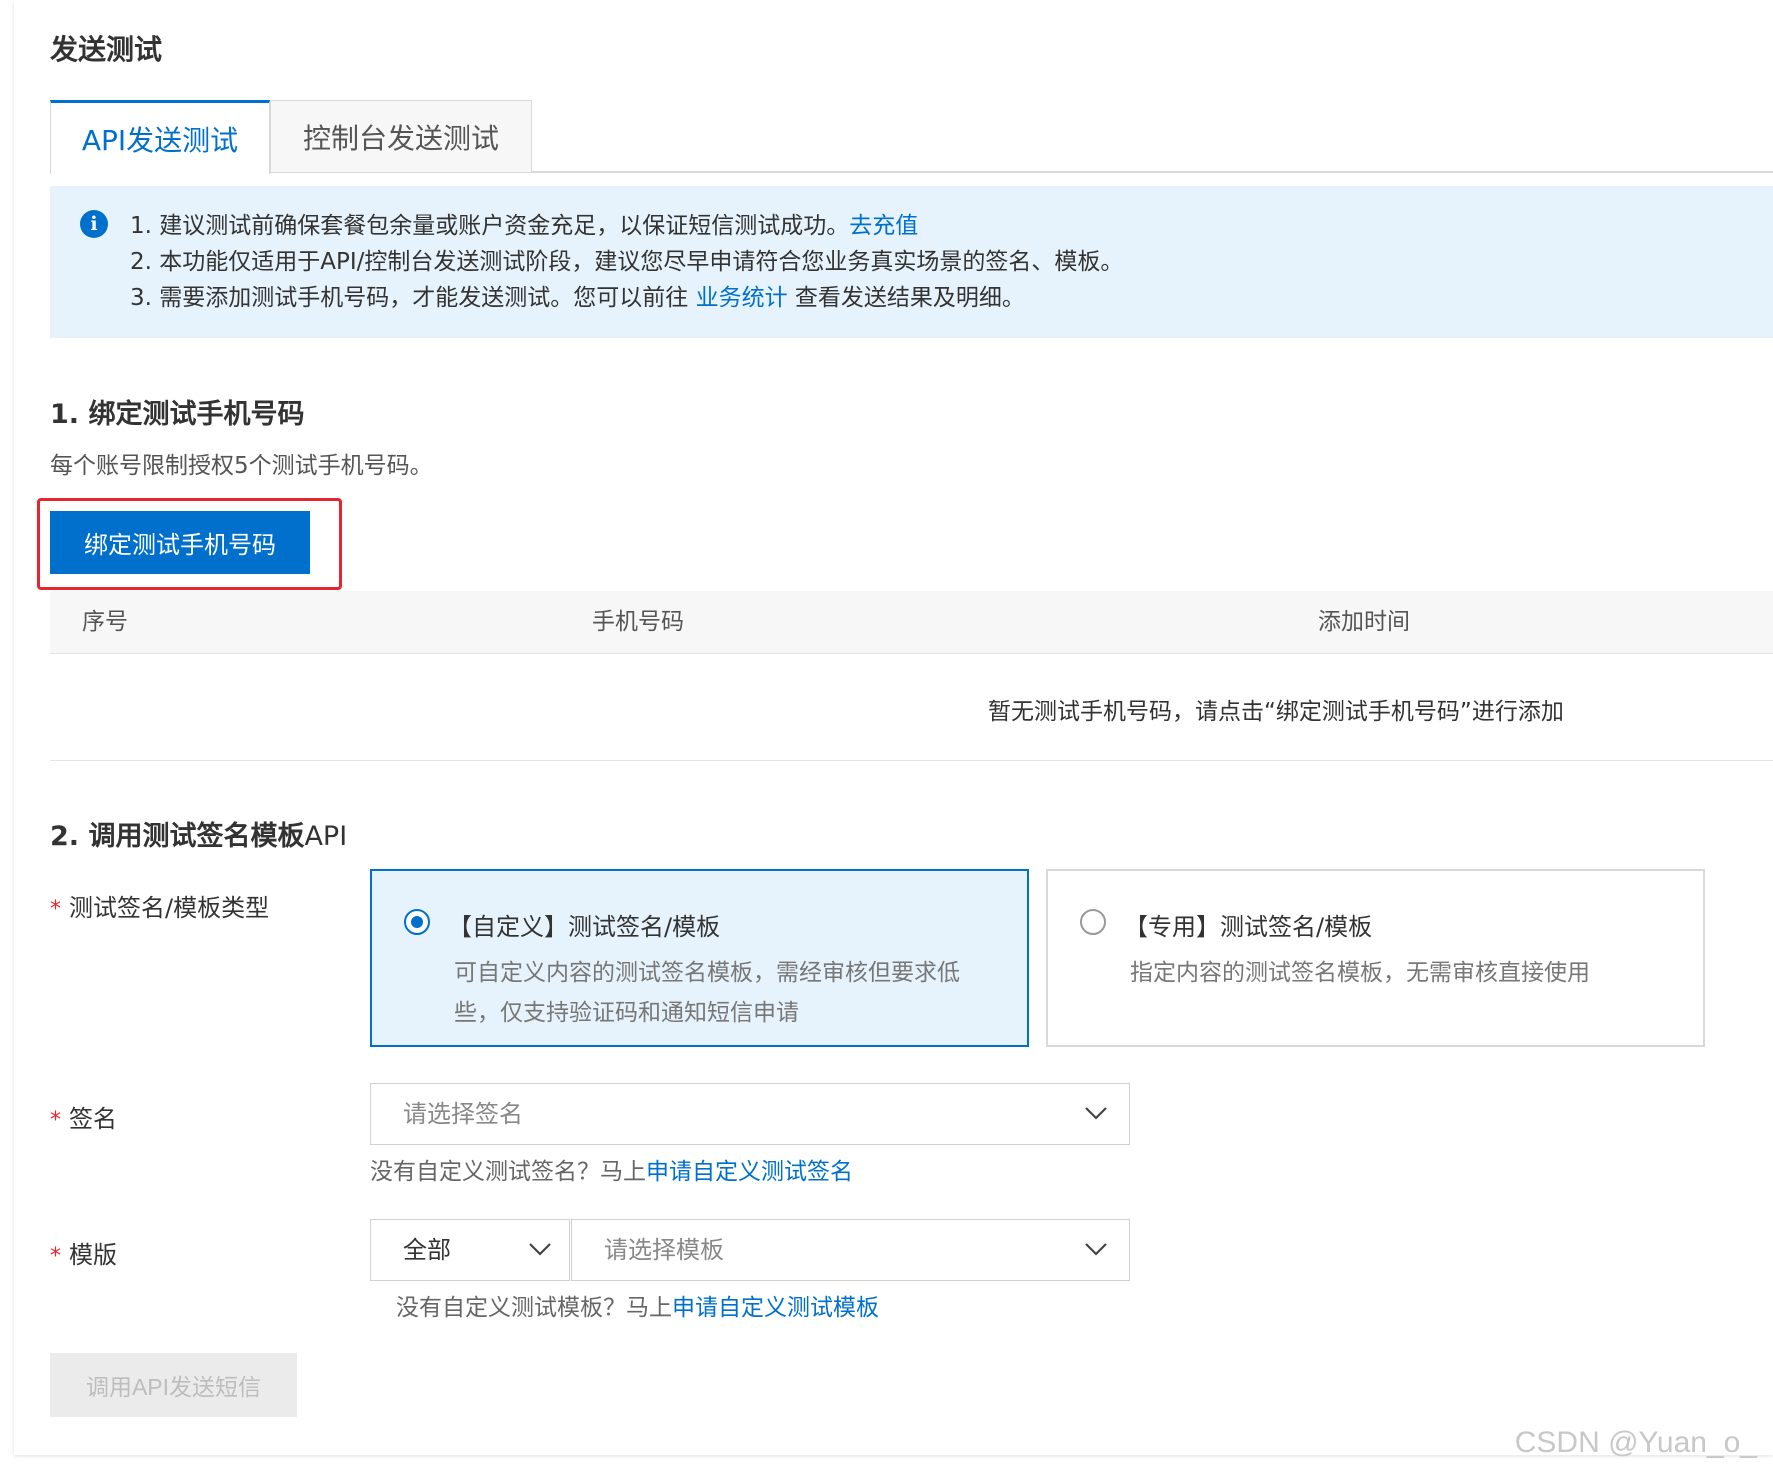 The width and height of the screenshot is (1773, 1478). Describe the element at coordinates (470, 1250) in the screenshot. I see `template-filter-select: 全部` at that location.